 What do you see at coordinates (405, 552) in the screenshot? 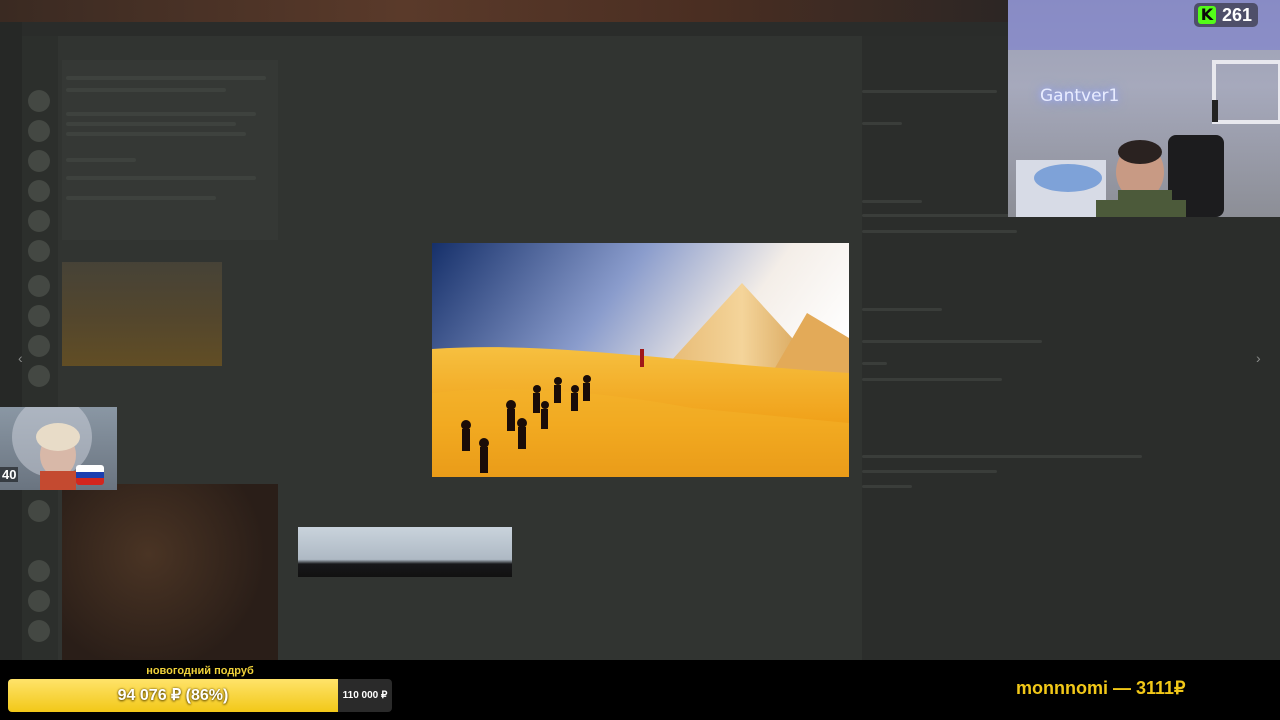
I see `snow-thumbnail-image` at bounding box center [405, 552].